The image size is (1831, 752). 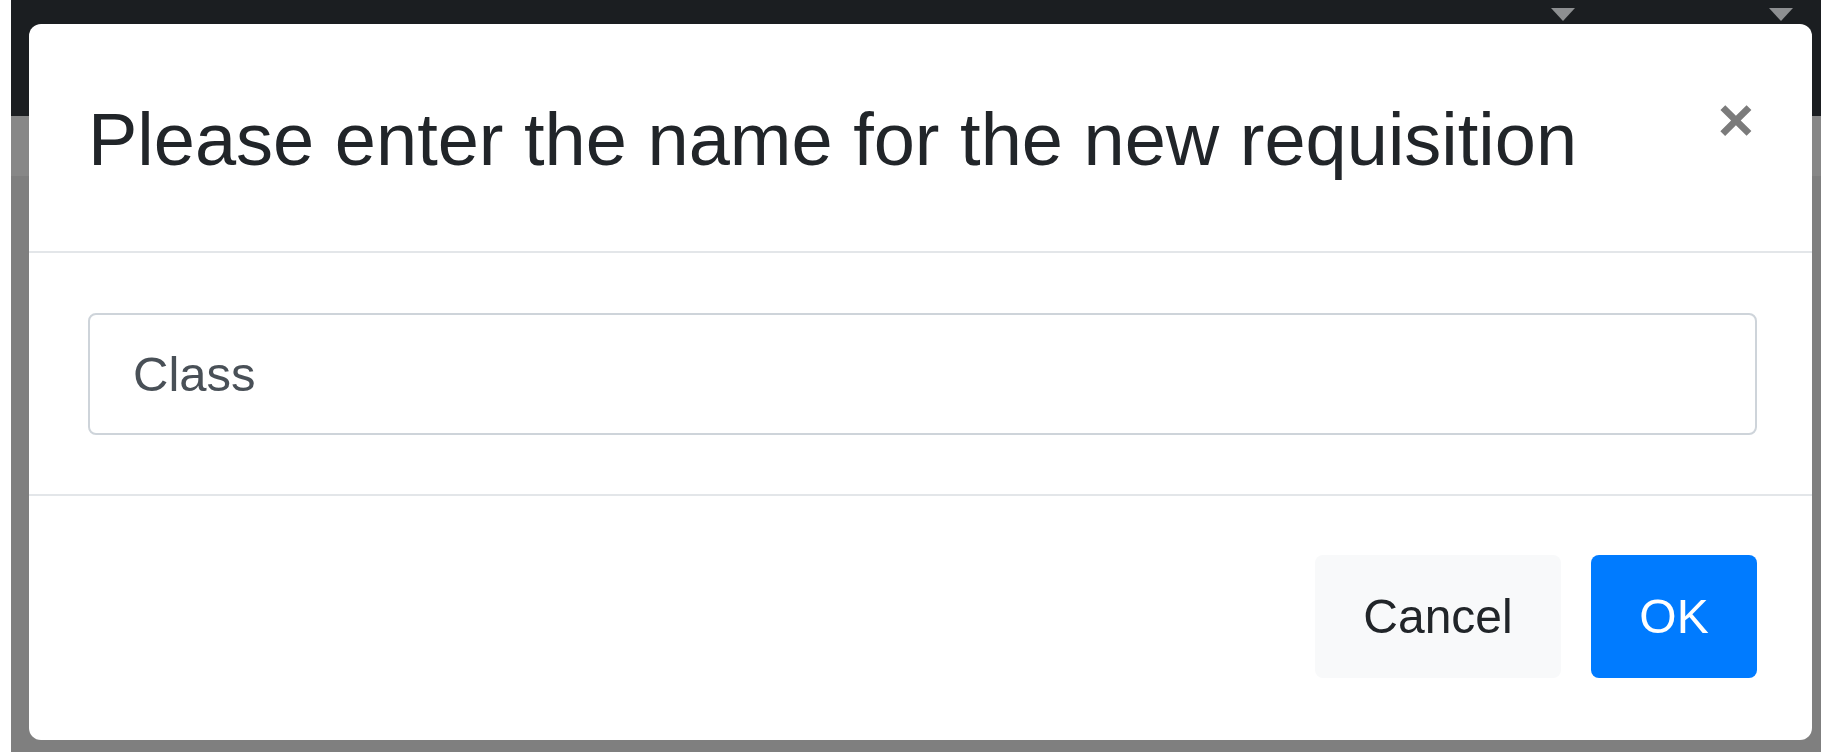 What do you see at coordinates (833, 140) in the screenshot?
I see `dialog-title: Please enter the name for the new requisition` at bounding box center [833, 140].